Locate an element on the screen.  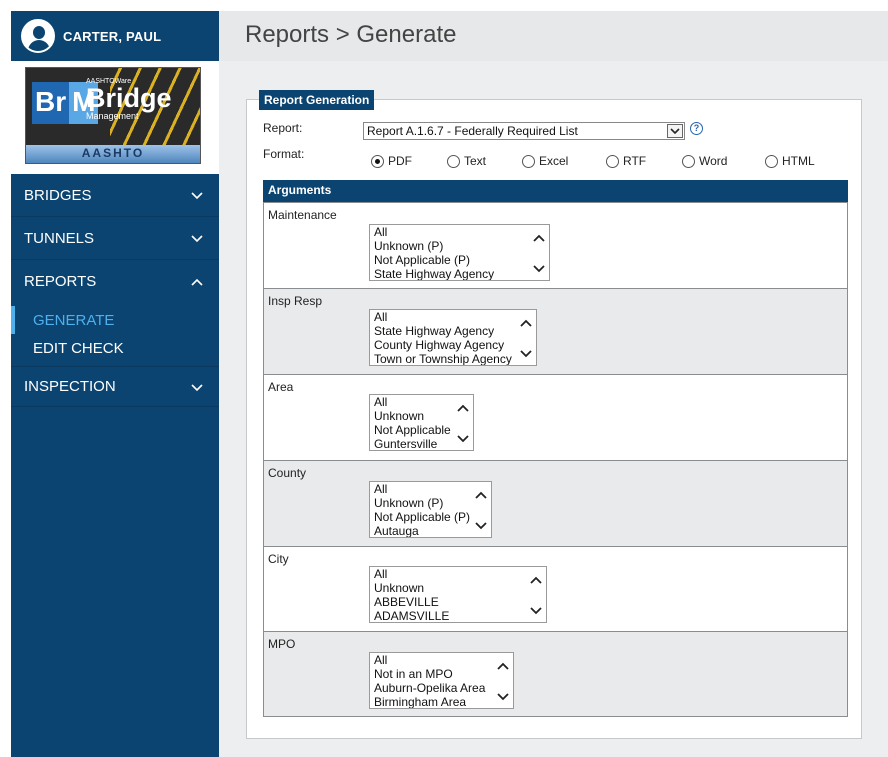
radio-selected-icon is located at coordinates (377, 161).